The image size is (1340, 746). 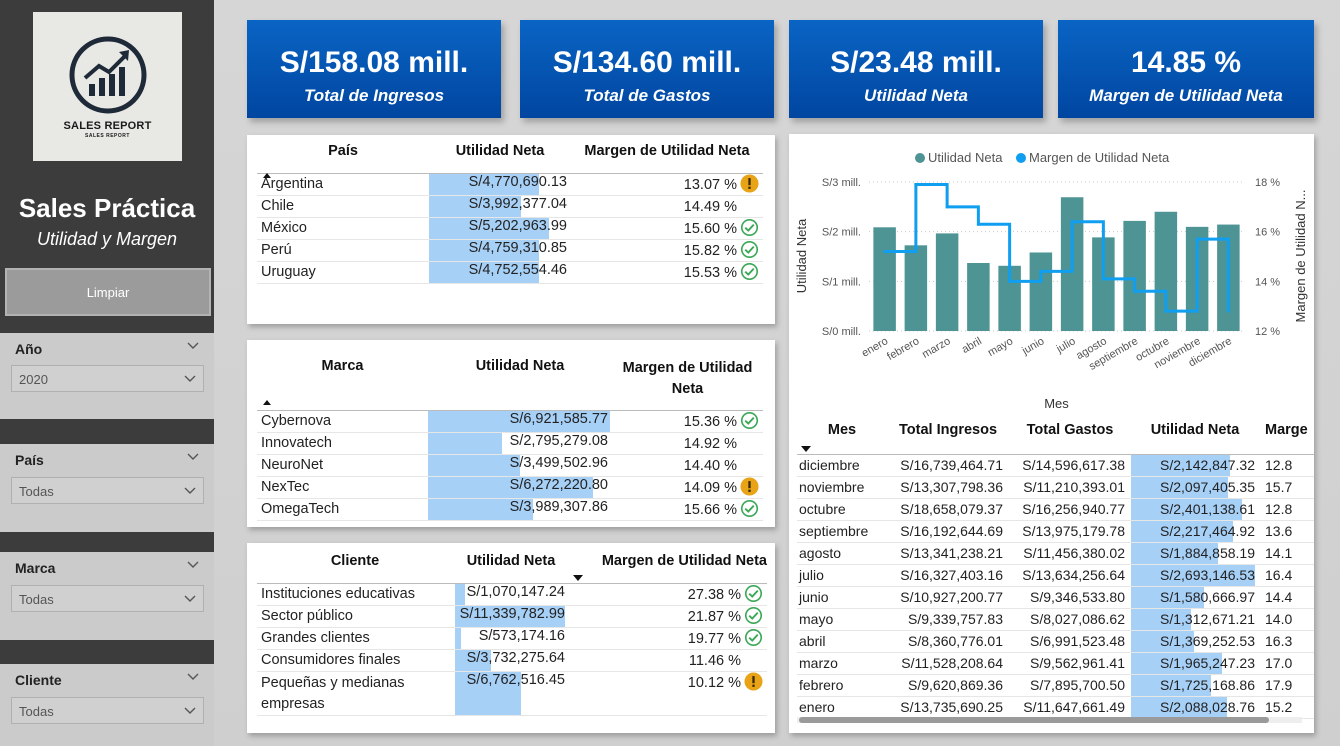 What do you see at coordinates (107, 710) in the screenshot?
I see `slicer-client-dropdown: Todas` at bounding box center [107, 710].